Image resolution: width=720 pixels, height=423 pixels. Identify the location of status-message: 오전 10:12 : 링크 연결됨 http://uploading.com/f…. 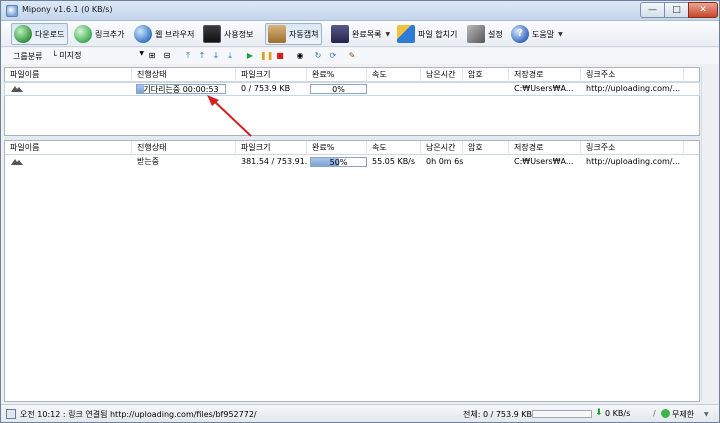
(138, 414).